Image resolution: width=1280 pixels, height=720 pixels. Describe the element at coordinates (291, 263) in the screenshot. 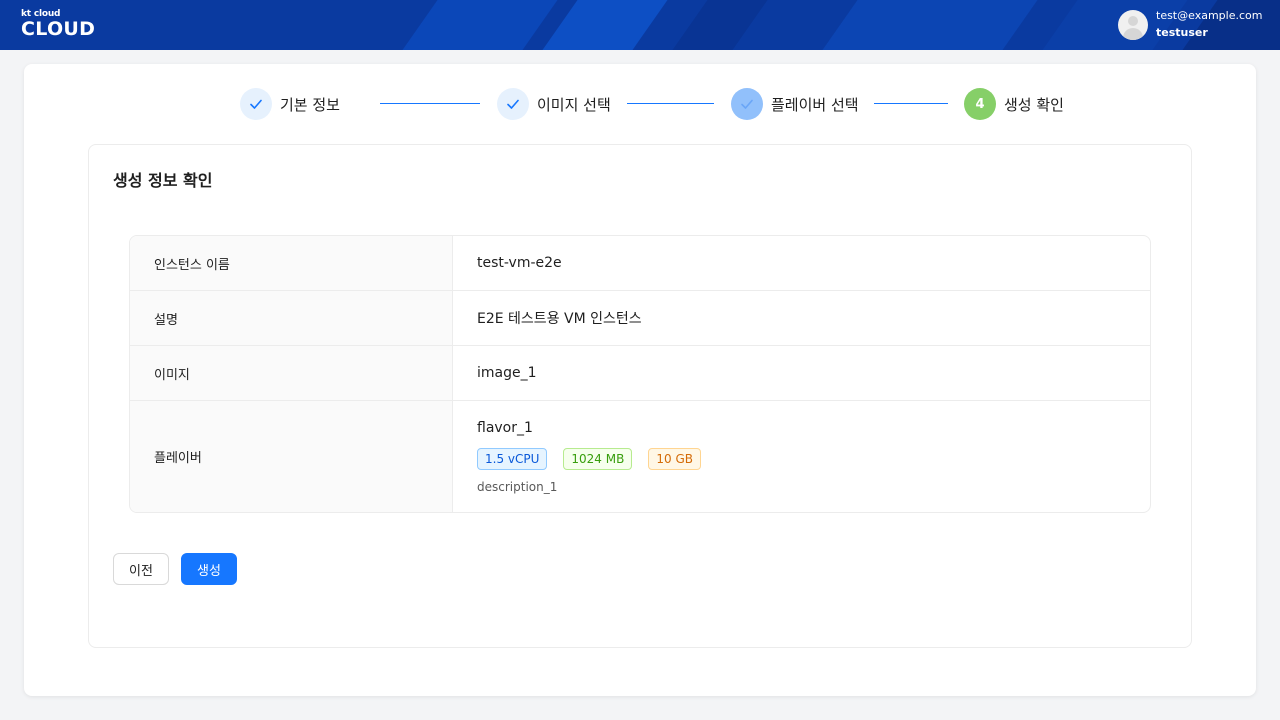

I see `row-label: 인스턴스 이름` at that location.